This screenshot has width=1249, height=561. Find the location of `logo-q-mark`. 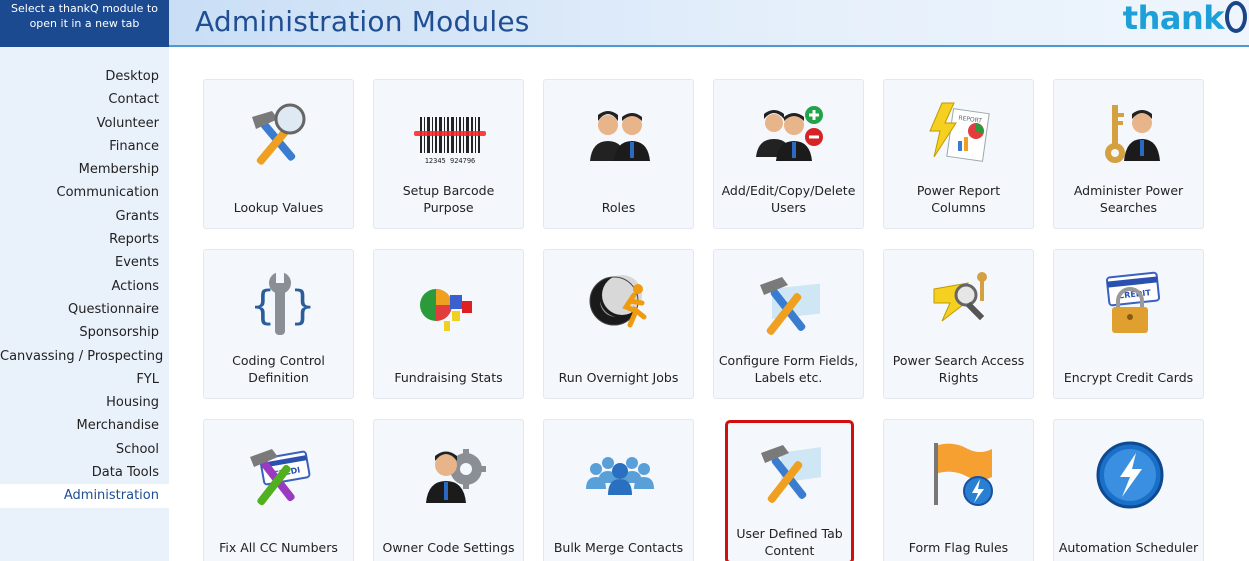

logo-q-mark is located at coordinates (1236, 17).